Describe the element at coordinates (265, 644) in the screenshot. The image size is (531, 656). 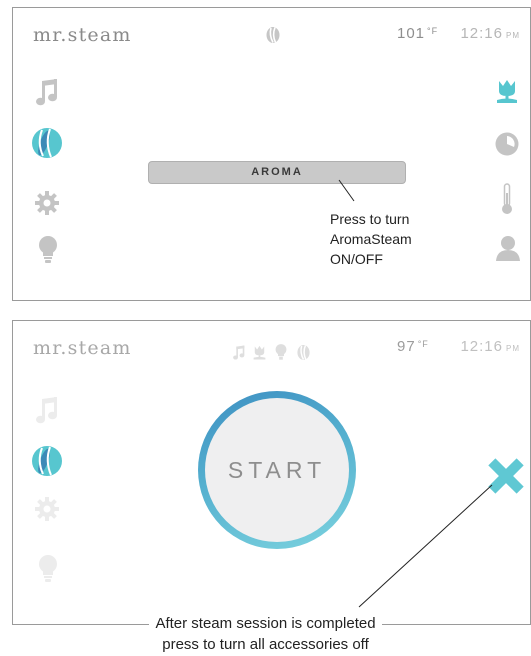
I see `caption-line-2: press to turn all accessories off` at that location.